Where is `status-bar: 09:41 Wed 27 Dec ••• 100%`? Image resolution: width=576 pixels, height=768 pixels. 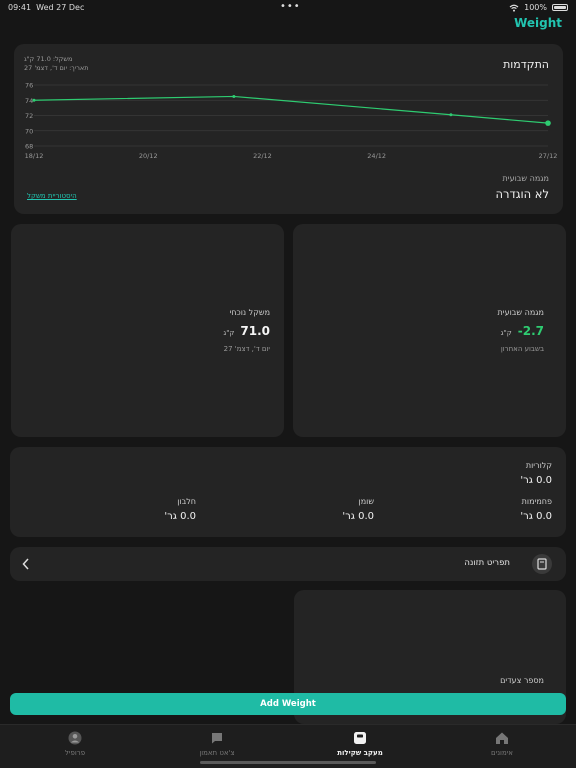
status-bar: 09:41 Wed 27 Dec ••• 100% is located at coordinates (288, 7).